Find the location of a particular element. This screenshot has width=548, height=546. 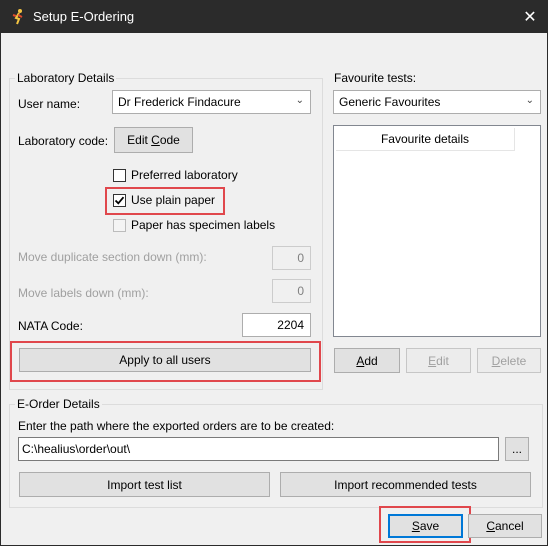

favourite-details-header-label: Favourite details is located at coordinates (425, 139).